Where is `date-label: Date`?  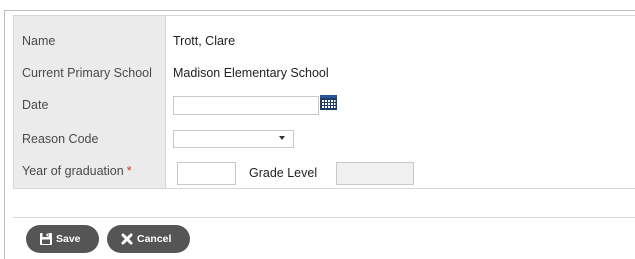 date-label: Date is located at coordinates (35, 105).